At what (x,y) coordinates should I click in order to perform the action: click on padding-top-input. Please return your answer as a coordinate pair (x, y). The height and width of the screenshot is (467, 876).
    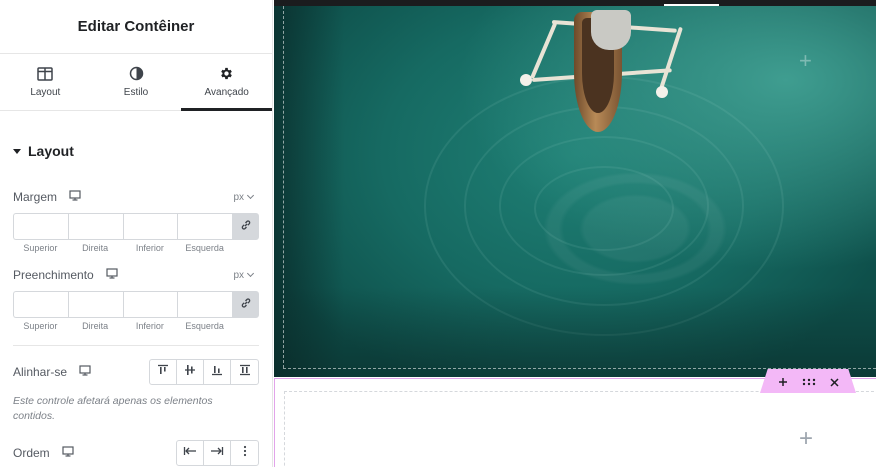
    Looking at the image, I should click on (40, 304).